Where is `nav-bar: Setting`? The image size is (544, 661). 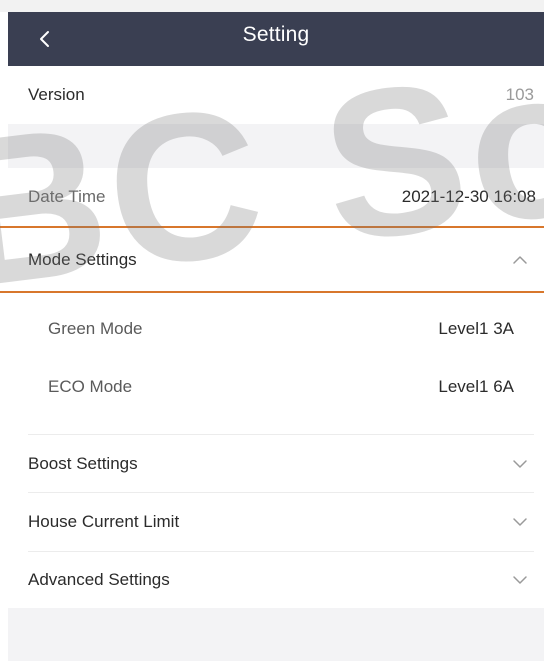 nav-bar: Setting is located at coordinates (276, 39).